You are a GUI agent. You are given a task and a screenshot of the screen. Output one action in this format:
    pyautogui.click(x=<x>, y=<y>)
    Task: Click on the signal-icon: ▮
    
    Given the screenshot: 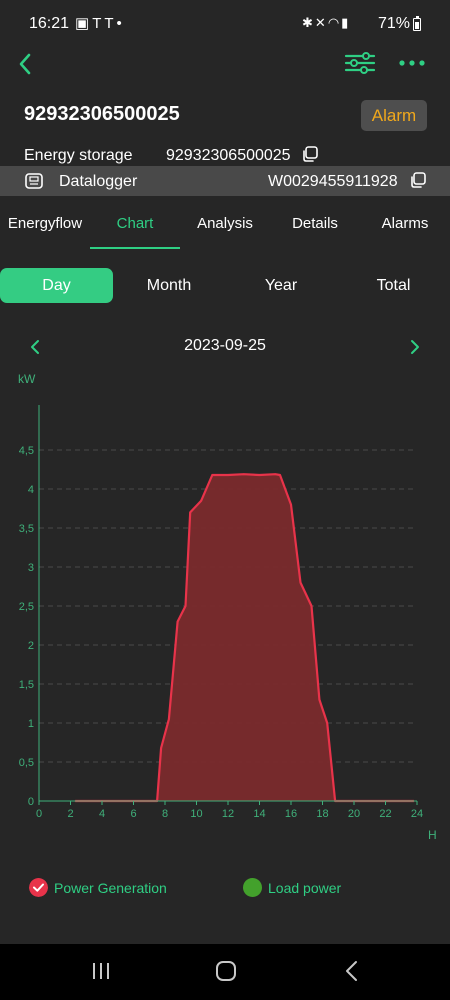 What is the action you would take?
    pyautogui.click(x=346, y=22)
    